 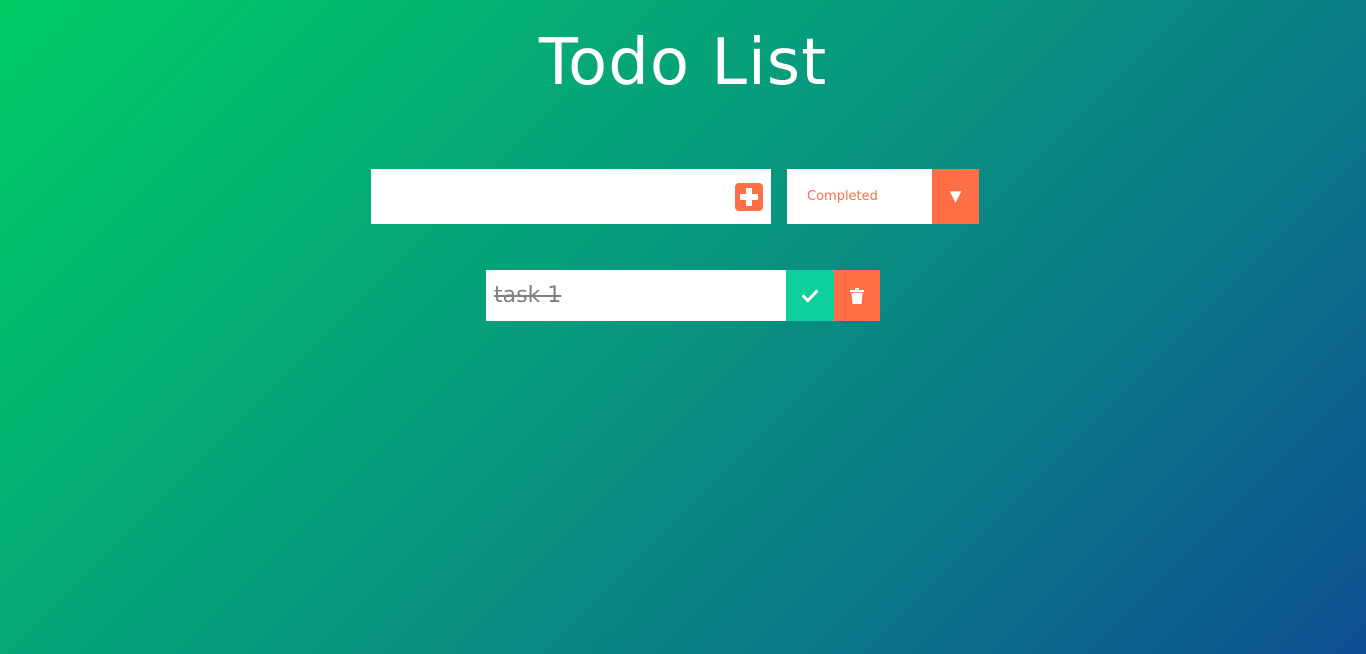 I want to click on todo-item: task 1, so click(x=683, y=295).